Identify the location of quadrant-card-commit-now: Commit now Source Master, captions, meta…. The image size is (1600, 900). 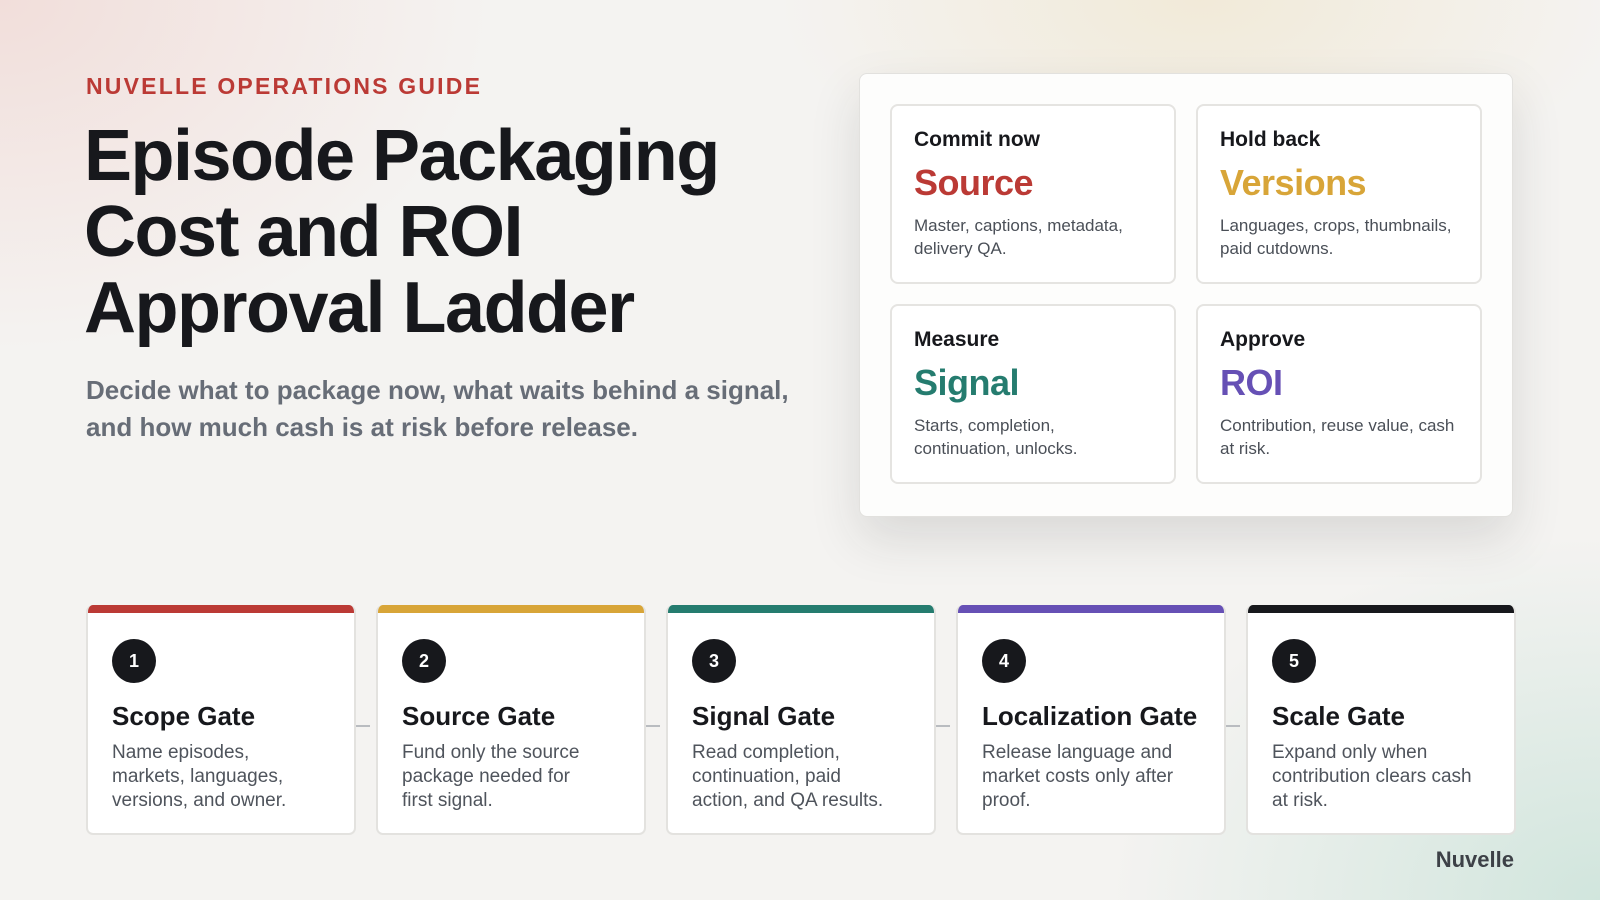
(1033, 194).